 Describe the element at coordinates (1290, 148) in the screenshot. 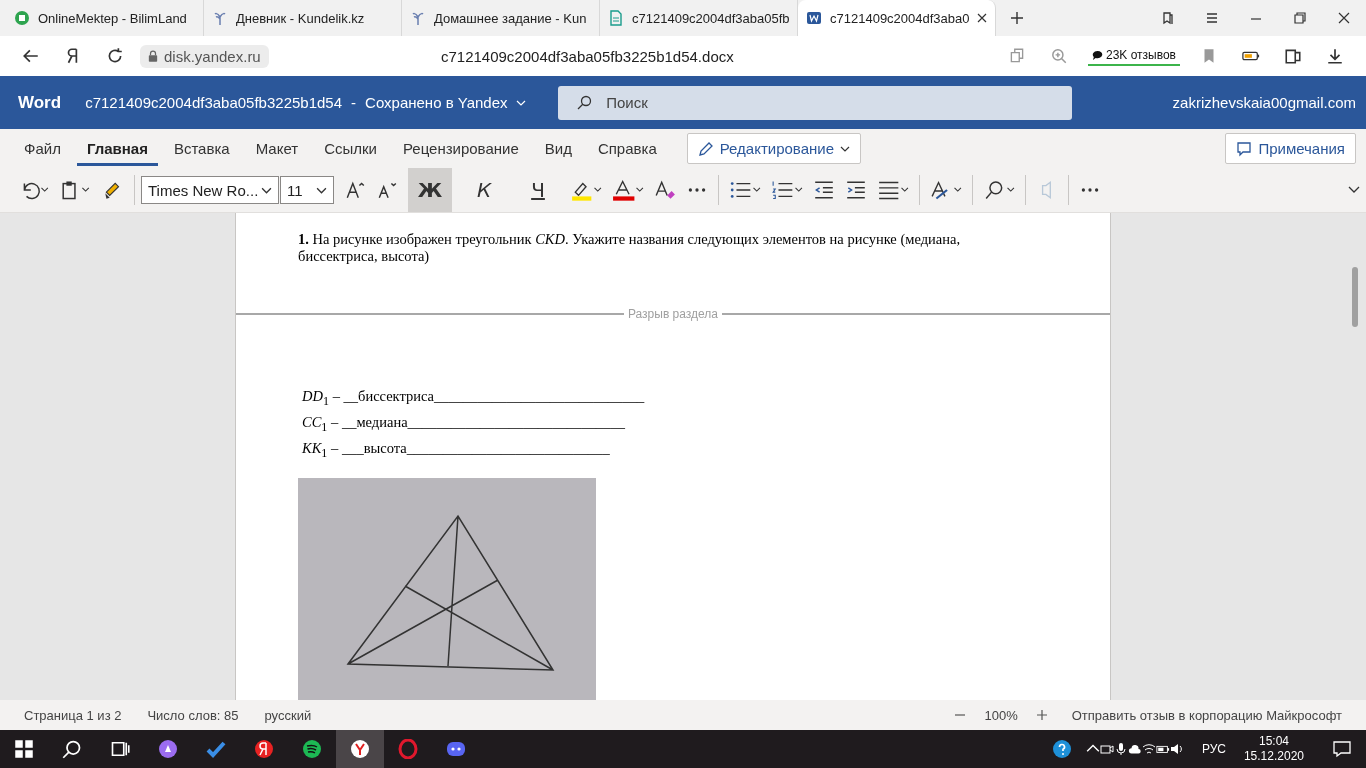

I see `comments-button: Примечания` at that location.